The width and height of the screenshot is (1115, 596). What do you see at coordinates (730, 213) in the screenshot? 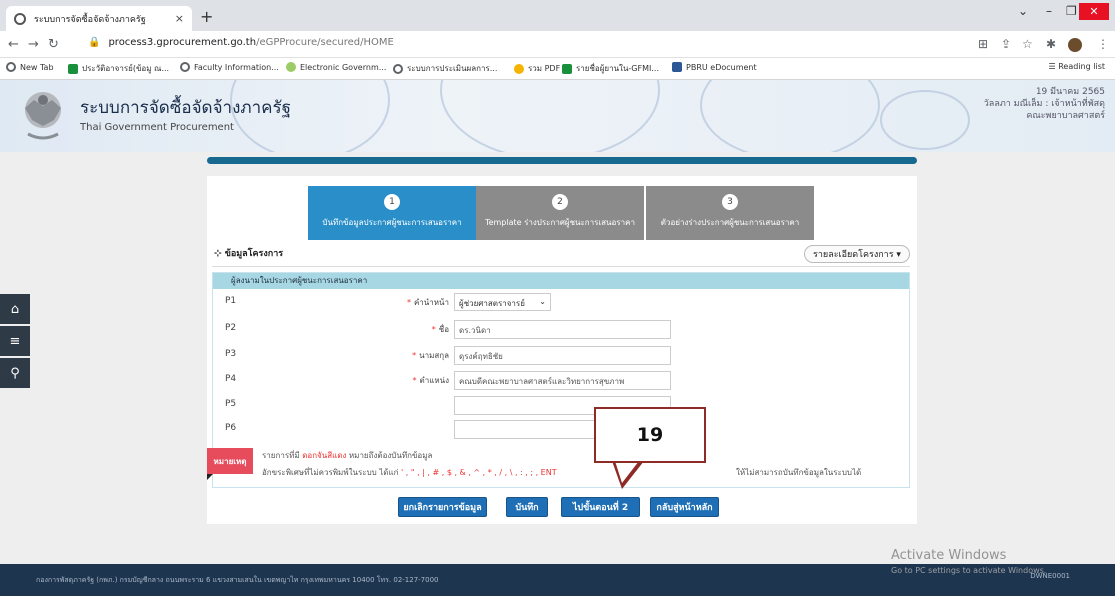
I see `step-3-tab: 3 ตัวอย่างร่างประกาศผู้ชนะการเสนอราคา` at bounding box center [730, 213].